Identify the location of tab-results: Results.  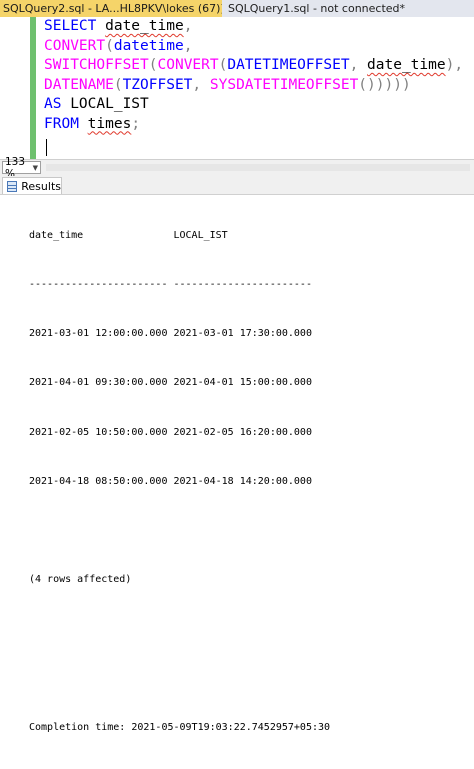
(32, 185).